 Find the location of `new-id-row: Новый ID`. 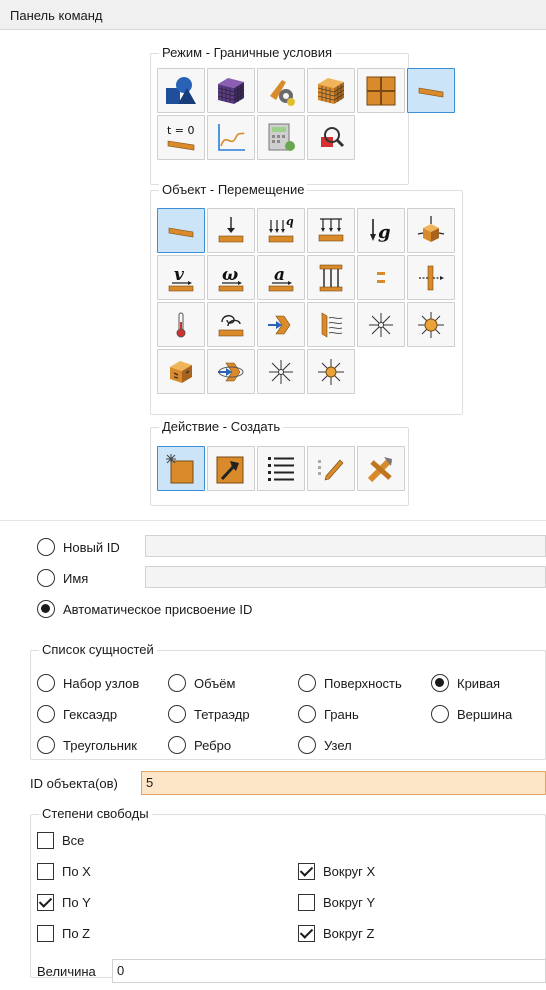

new-id-row: Новый ID is located at coordinates (78, 547).